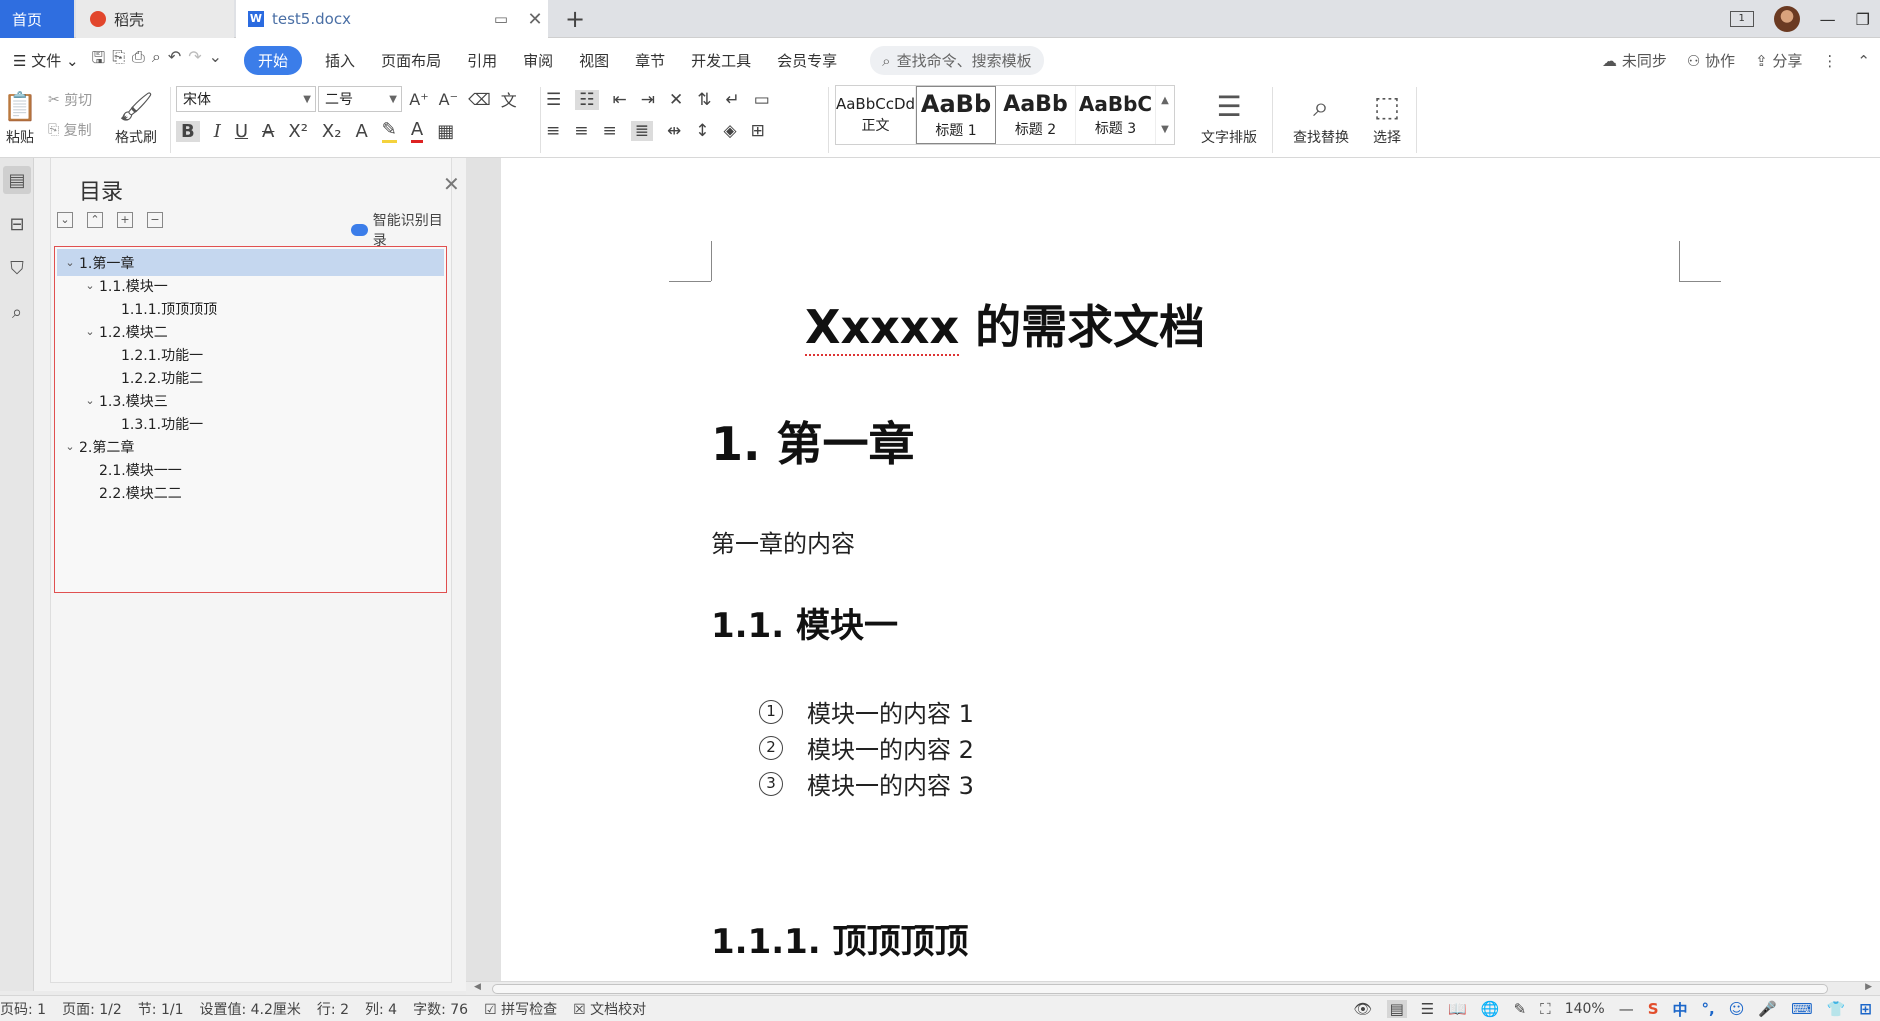 Image resolution: width=1880 pixels, height=1021 pixels. What do you see at coordinates (1737, 1009) in the screenshot?
I see `emoji-icon: ☺` at bounding box center [1737, 1009].